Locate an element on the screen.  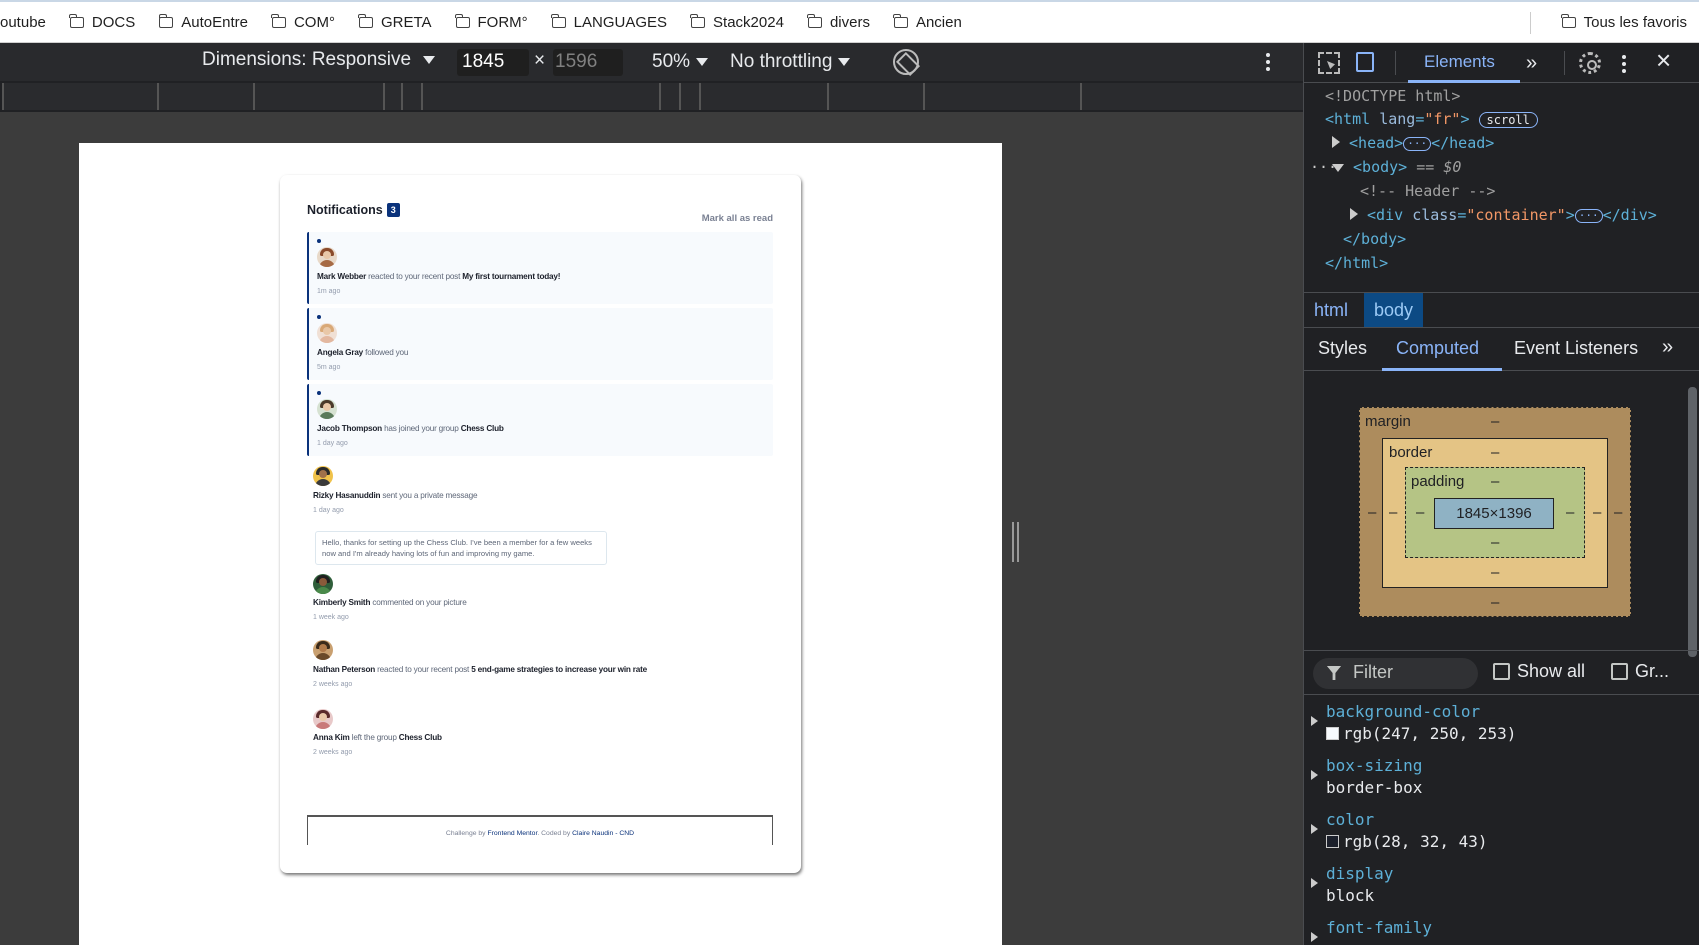
device-toolbar-icon is located at coordinates (1365, 62).